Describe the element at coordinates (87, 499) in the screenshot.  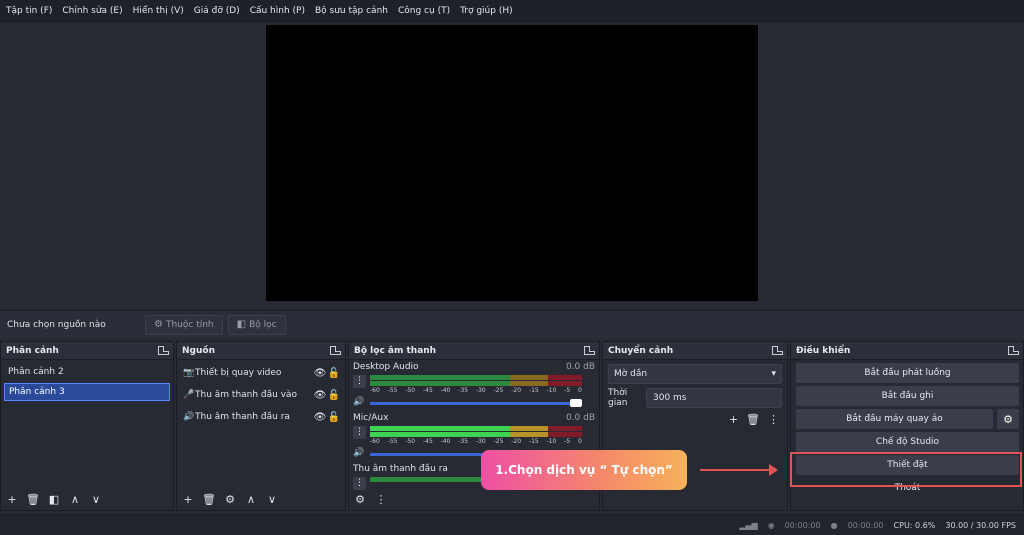
I see `scenes-footer: + 🗑 ◧ ∧ ∨` at that location.